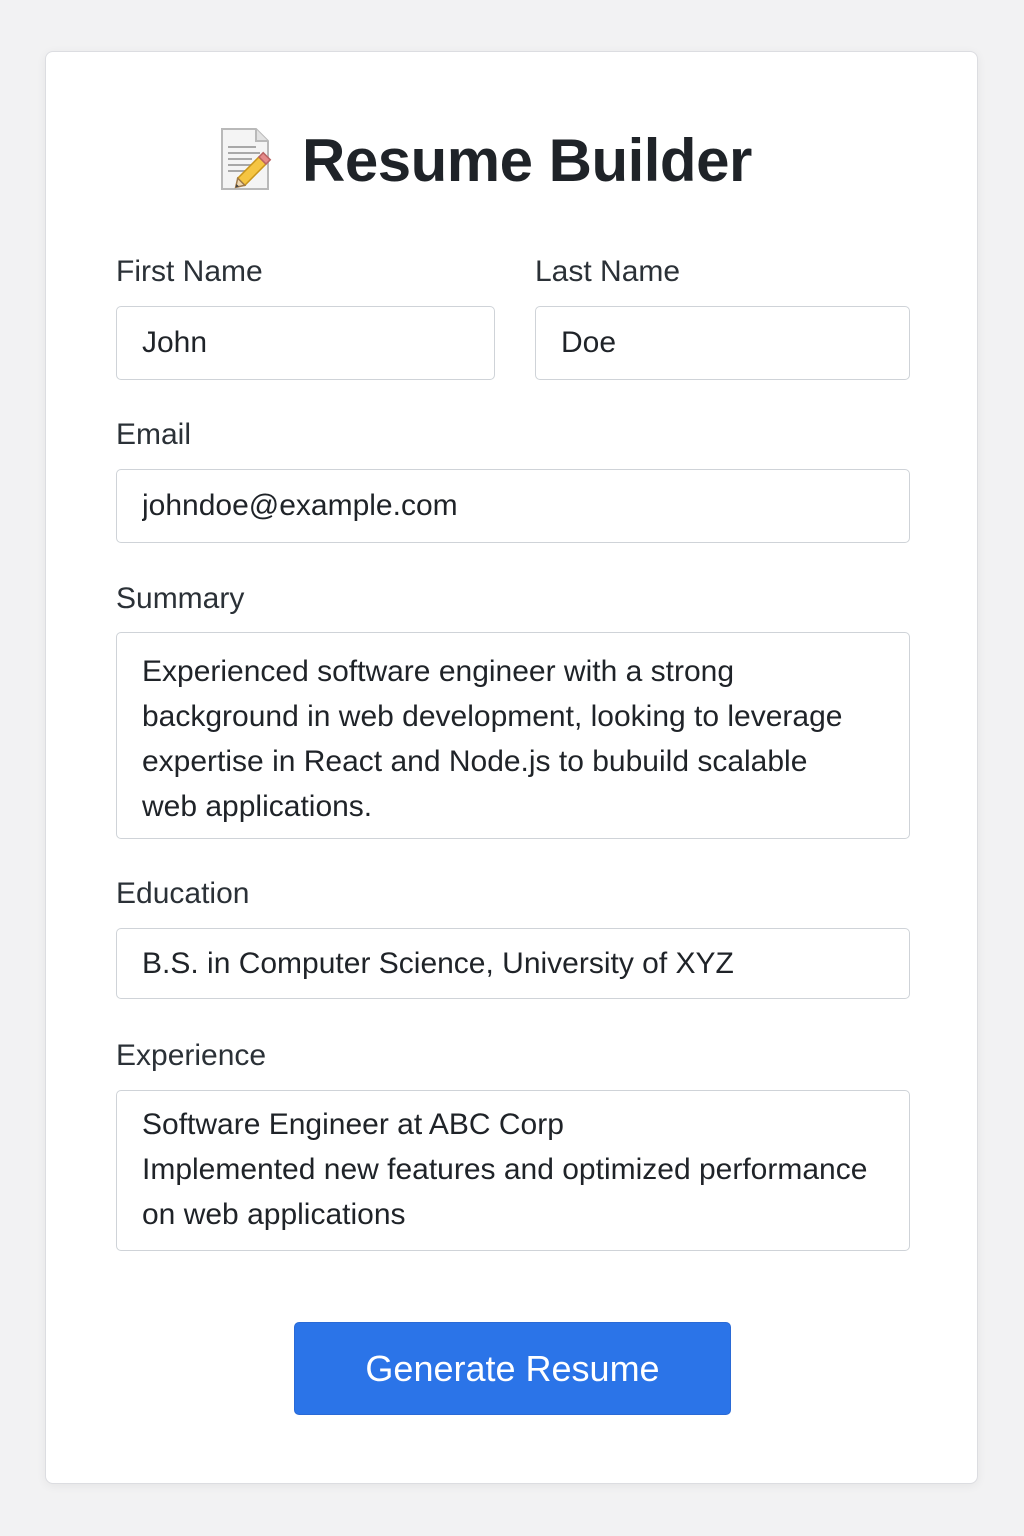 The image size is (1024, 1536). Describe the element at coordinates (180, 598) in the screenshot. I see `summary-label: Summary` at that location.